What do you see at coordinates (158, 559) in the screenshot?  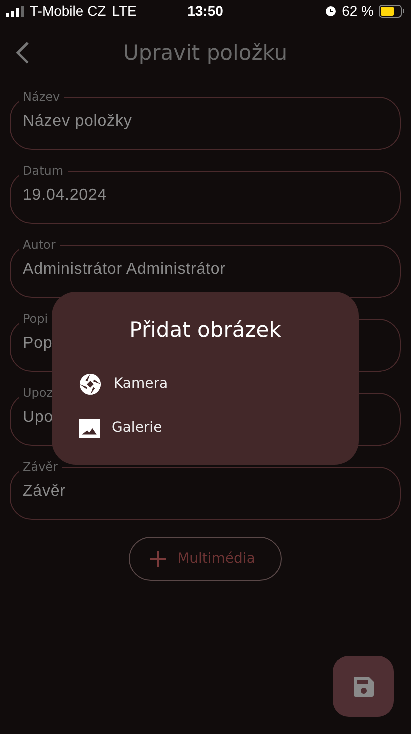 I see `plus-icon` at bounding box center [158, 559].